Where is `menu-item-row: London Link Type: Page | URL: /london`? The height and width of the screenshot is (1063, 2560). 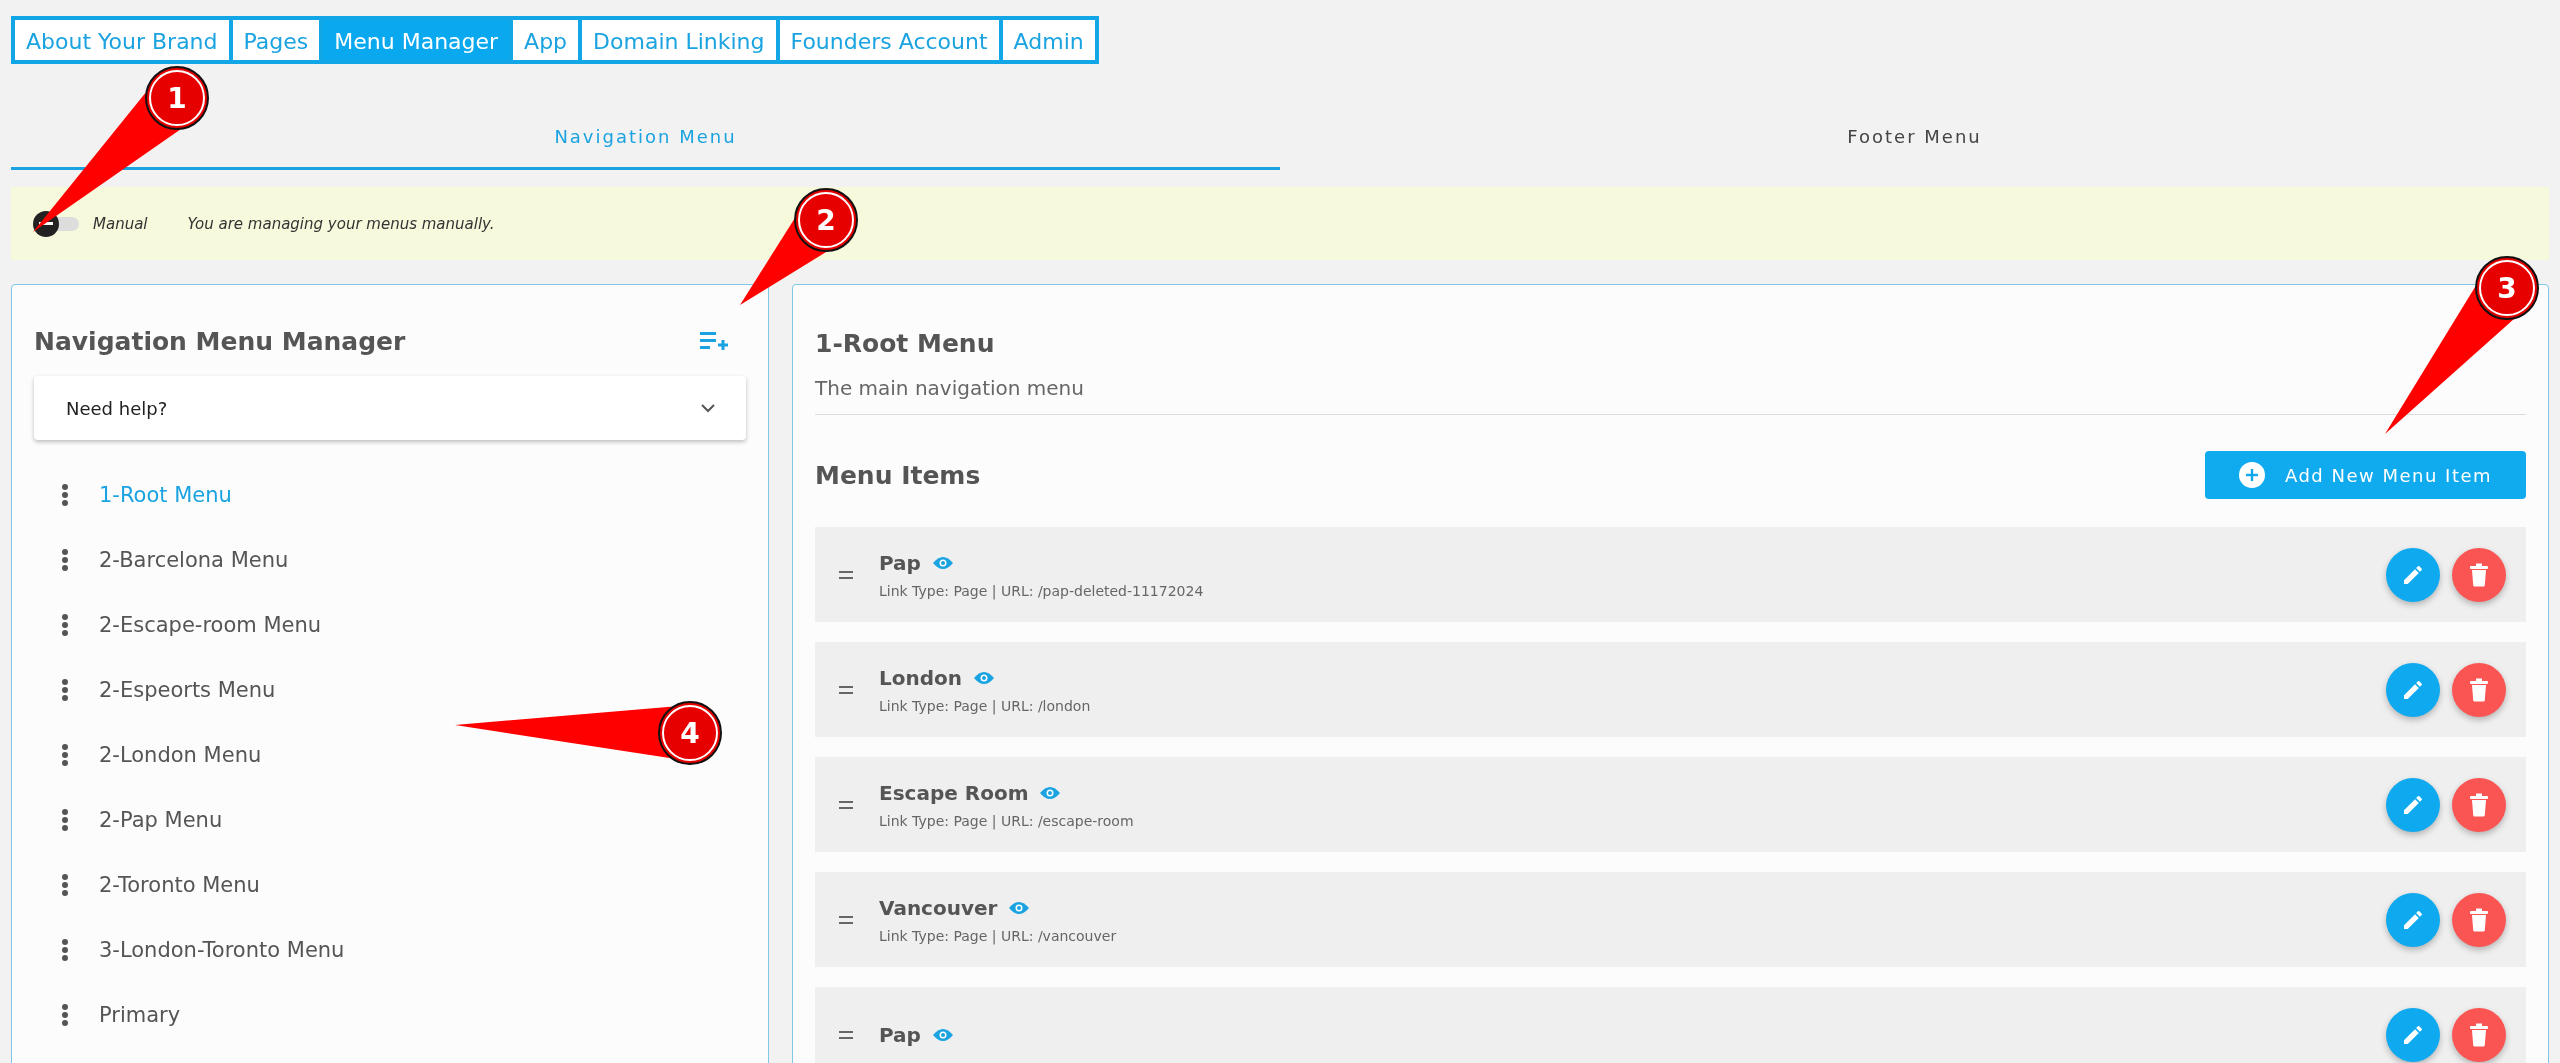
menu-item-row: London Link Type: Page | URL: /london is located at coordinates (1670, 689).